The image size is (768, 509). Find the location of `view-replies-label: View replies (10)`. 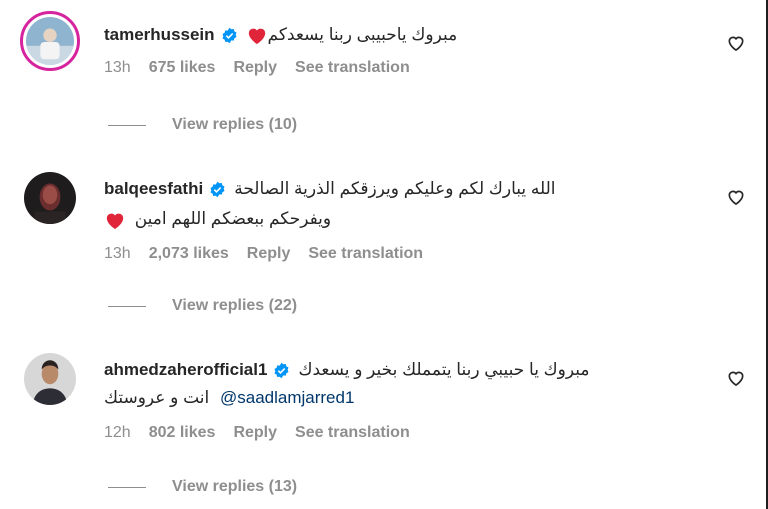

view-replies-label: View replies (10) is located at coordinates (235, 124).